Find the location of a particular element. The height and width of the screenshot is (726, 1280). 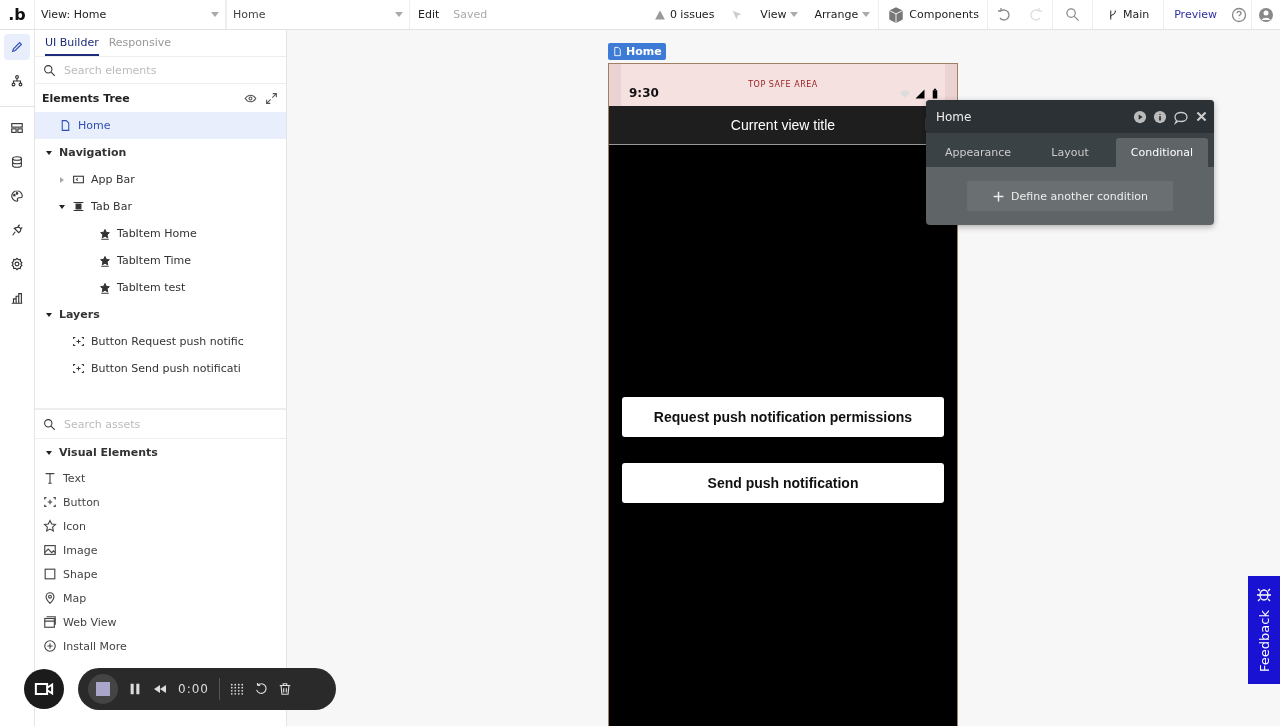

warning-icon is located at coordinates (659, 14).